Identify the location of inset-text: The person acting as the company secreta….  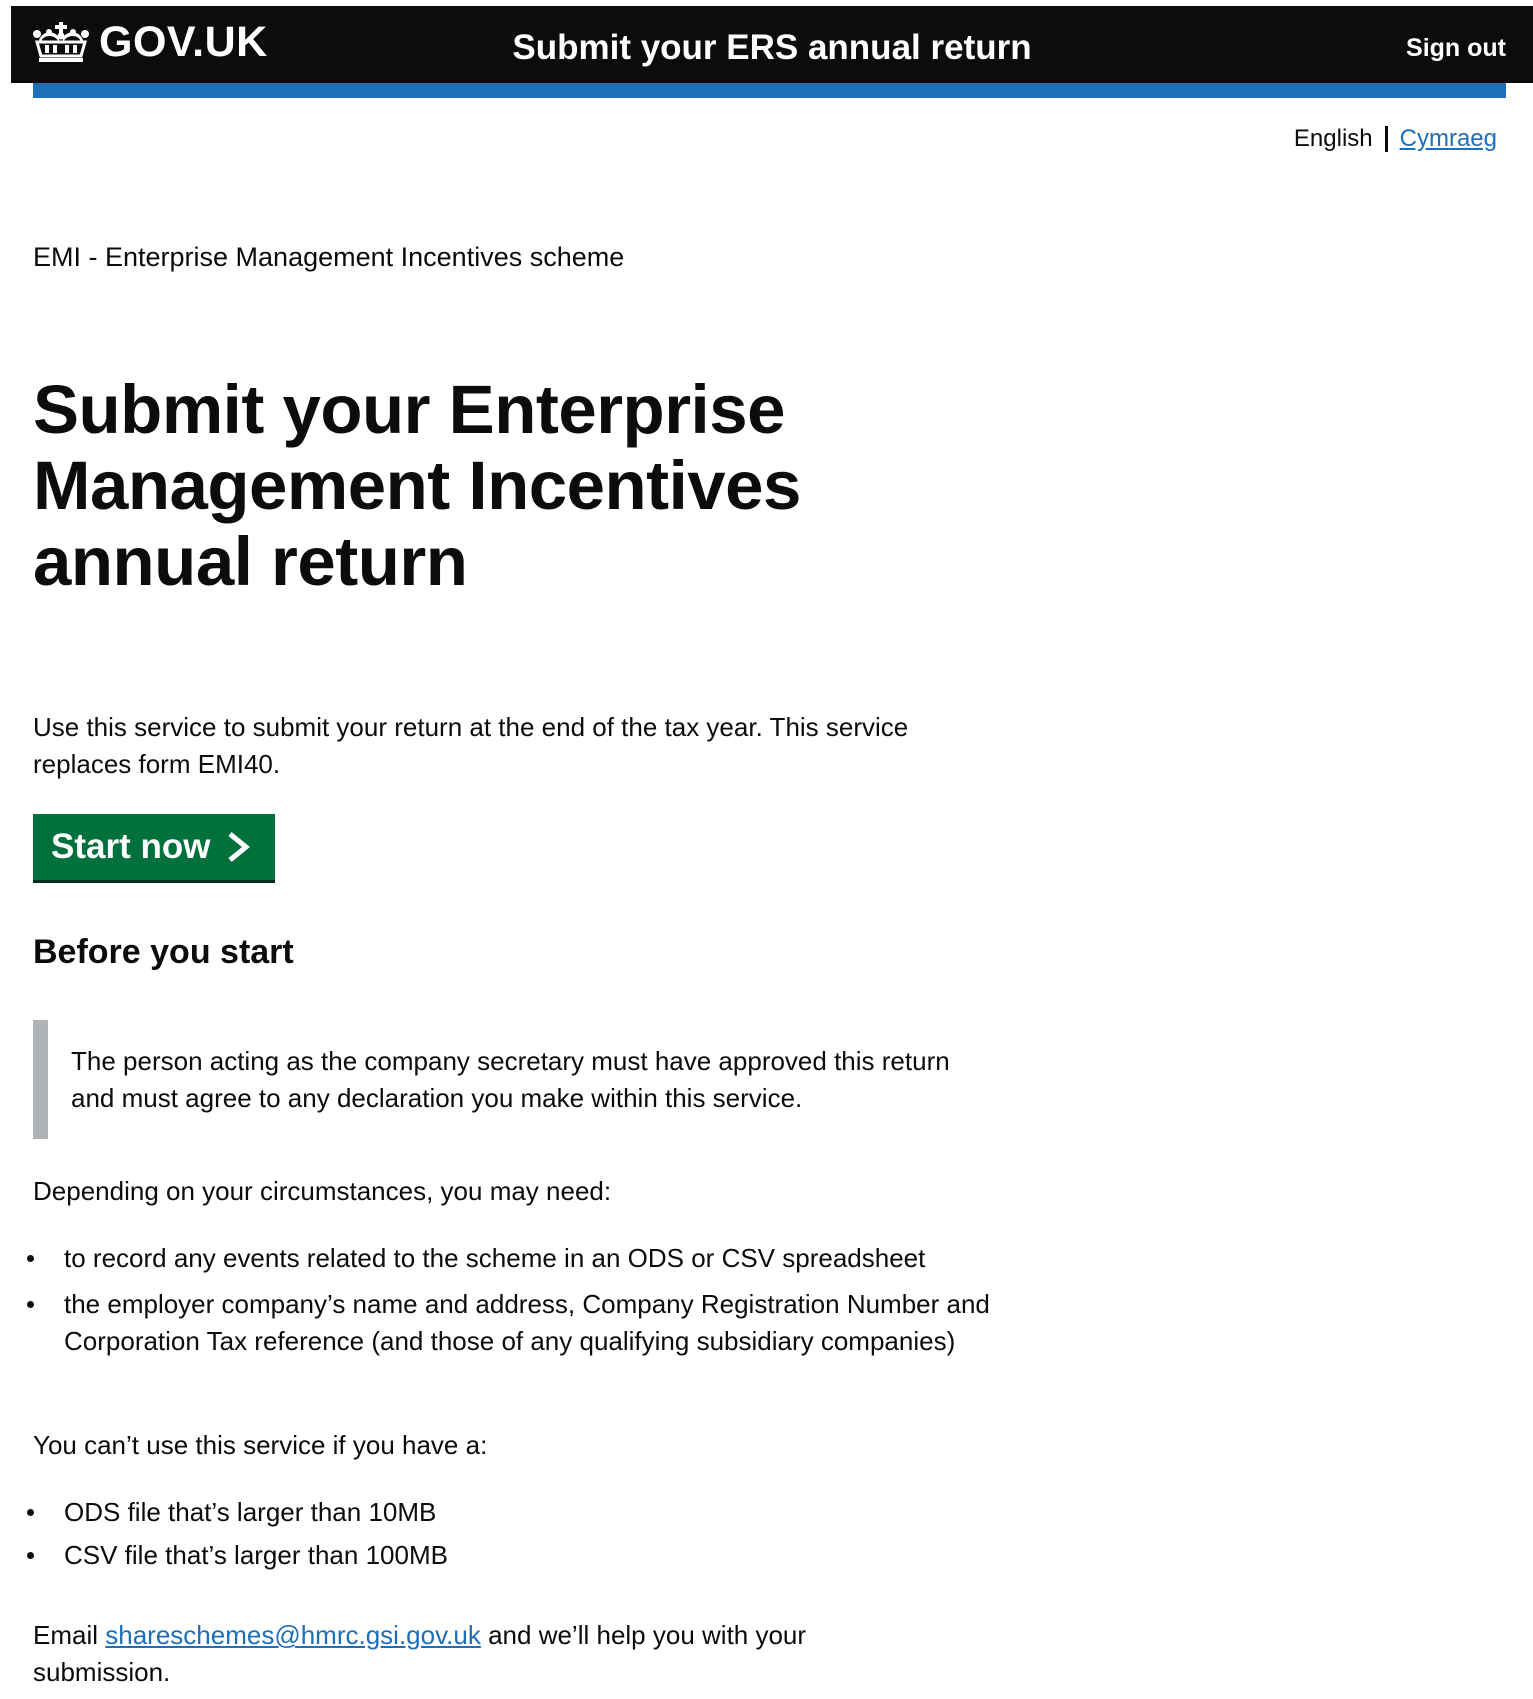
(513, 1079).